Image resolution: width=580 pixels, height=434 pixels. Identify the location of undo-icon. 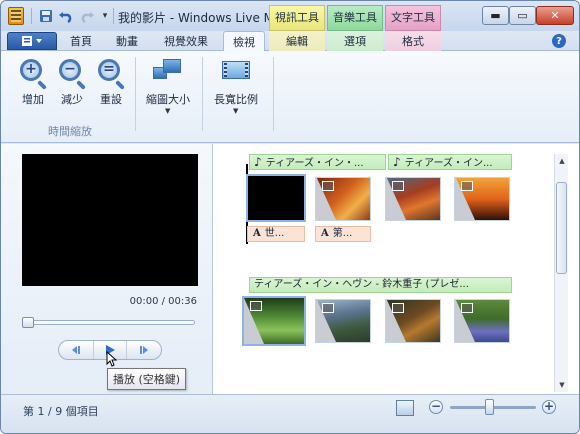
(66, 16).